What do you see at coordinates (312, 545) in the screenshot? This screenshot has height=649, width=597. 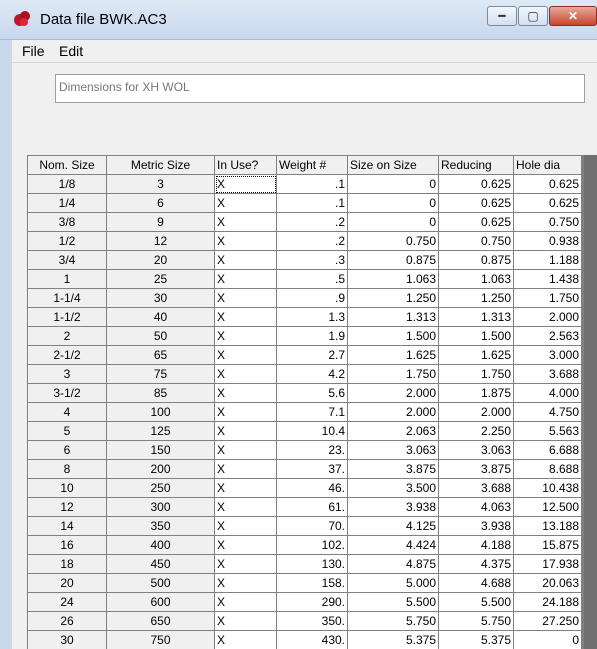 I see `table-cell: 102.` at bounding box center [312, 545].